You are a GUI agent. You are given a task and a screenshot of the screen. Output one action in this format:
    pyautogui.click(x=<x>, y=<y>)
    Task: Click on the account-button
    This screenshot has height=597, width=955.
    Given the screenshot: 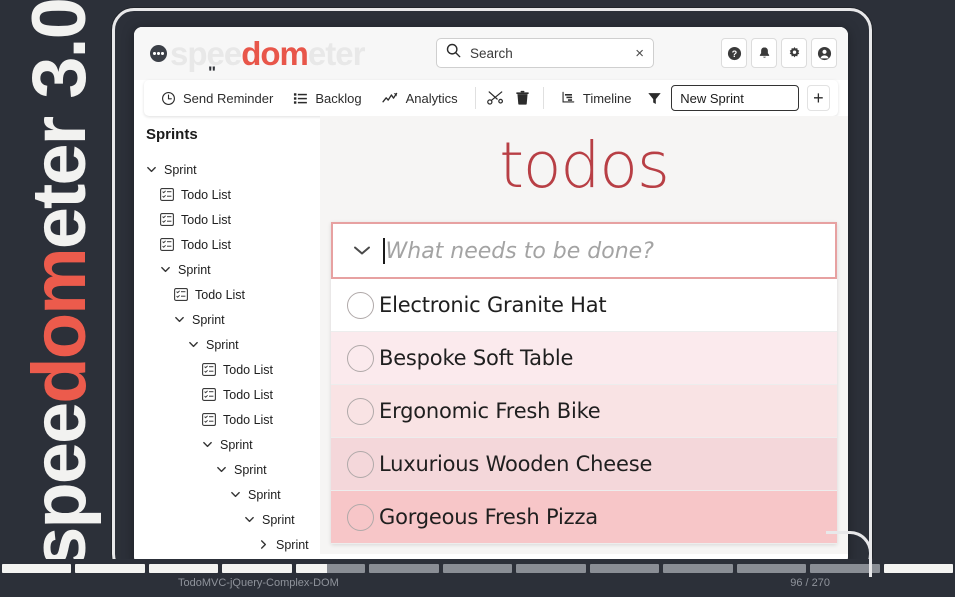 What is the action you would take?
    pyautogui.click(x=824, y=53)
    